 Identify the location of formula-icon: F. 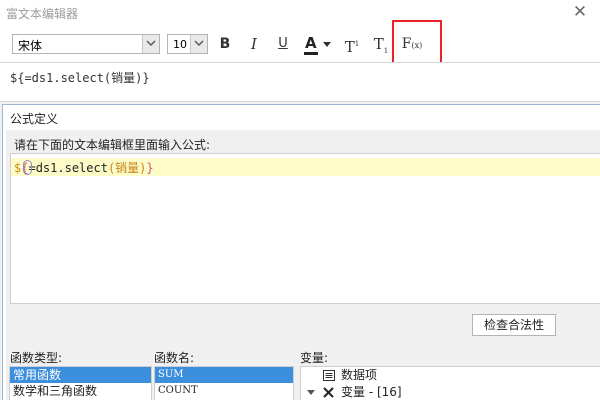
(406, 44).